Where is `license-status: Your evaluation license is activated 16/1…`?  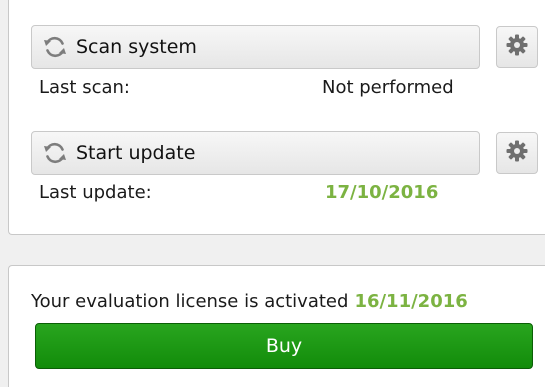
license-status: Your evaluation license is activated 16/1… is located at coordinates (249, 301).